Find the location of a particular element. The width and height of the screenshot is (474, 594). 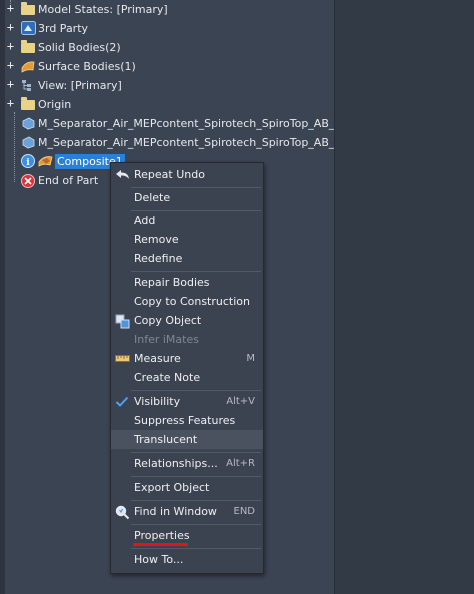

undo-arrow-icon is located at coordinates (122, 174).